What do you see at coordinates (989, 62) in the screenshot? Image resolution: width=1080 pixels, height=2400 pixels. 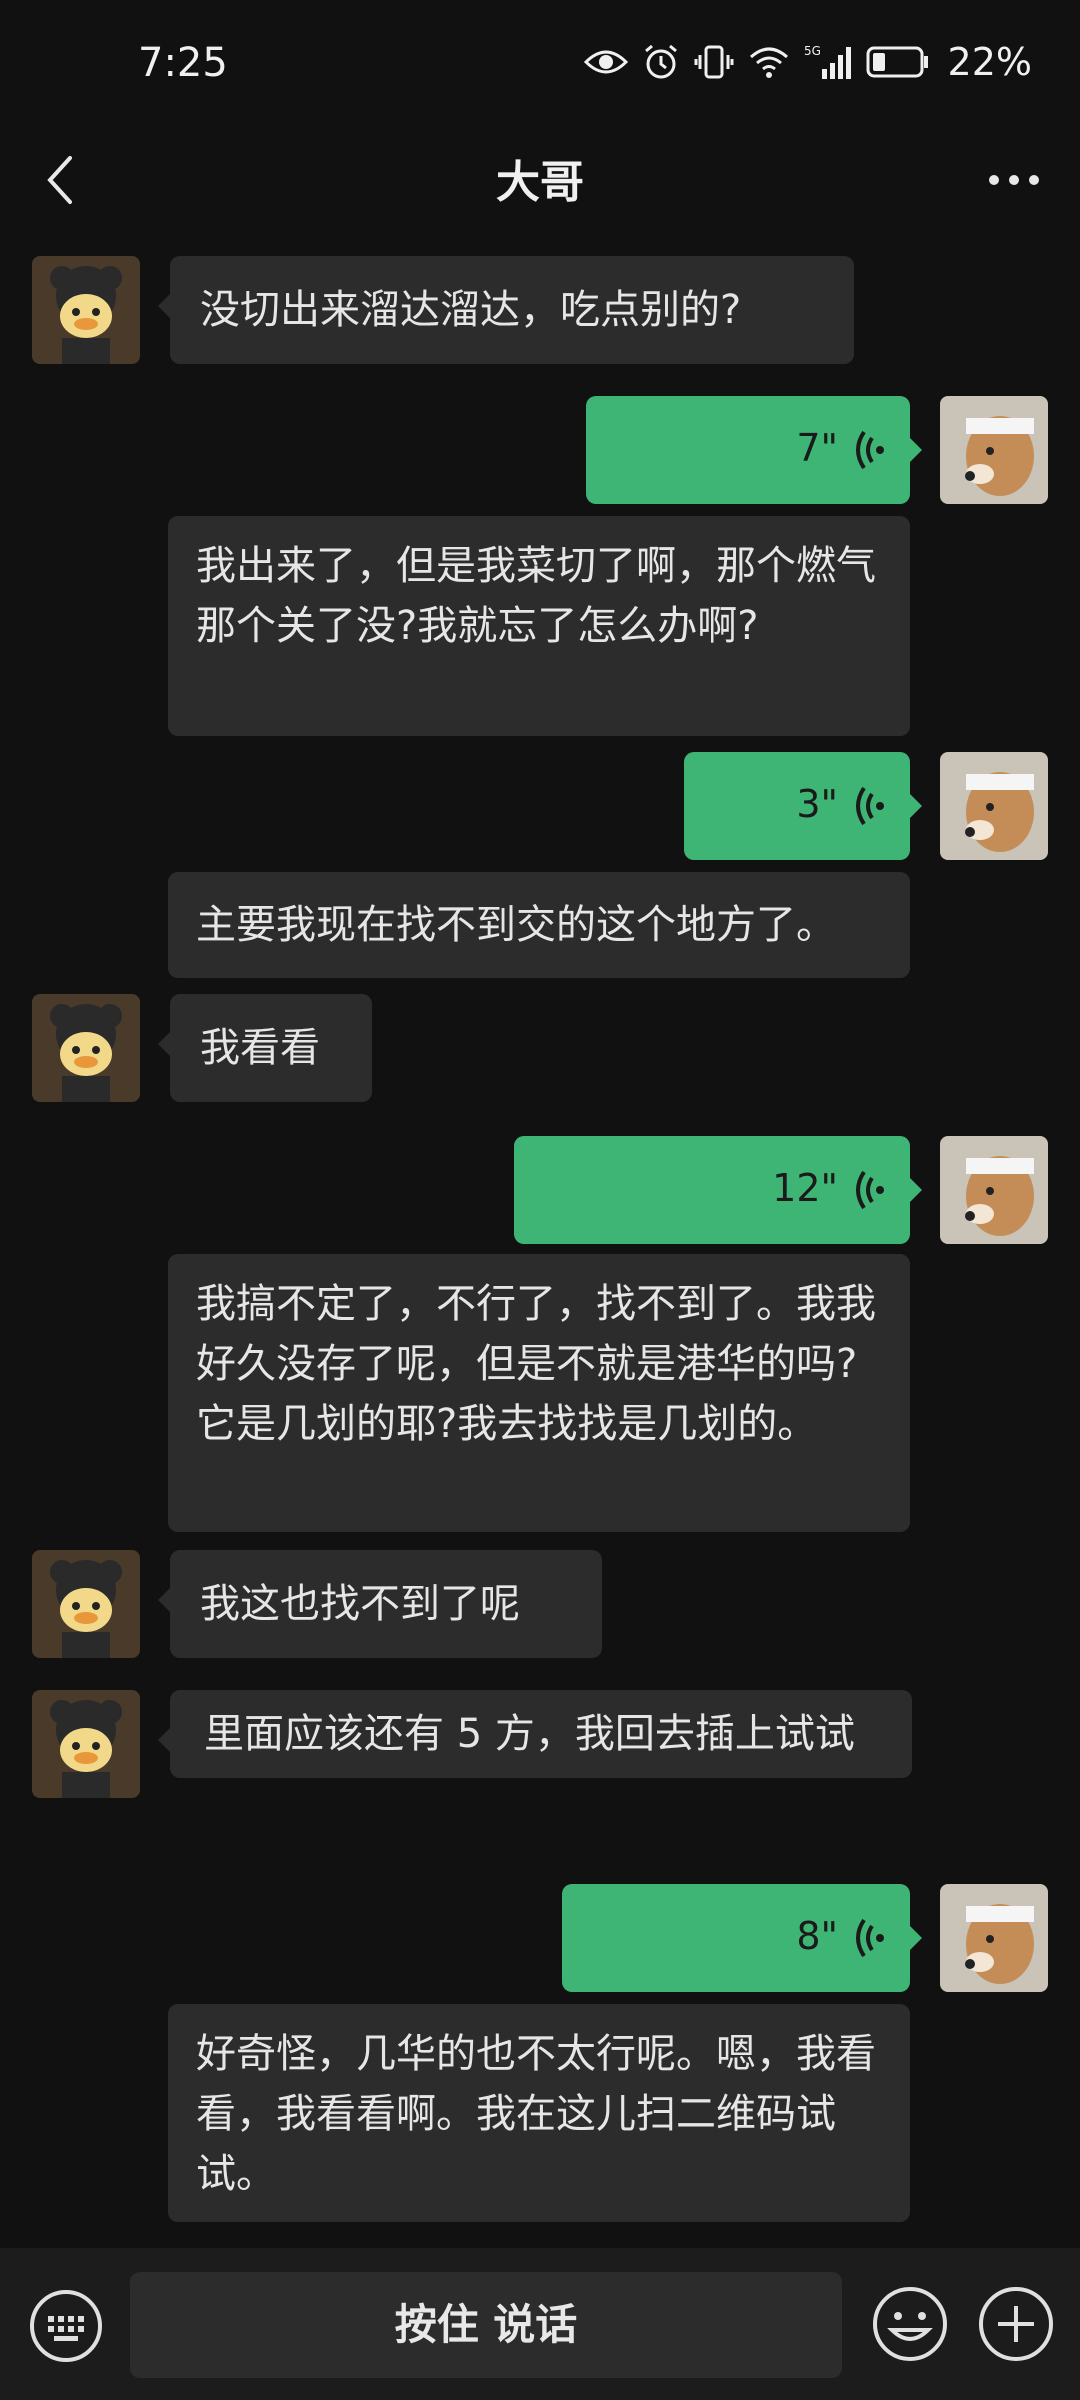 I see `battery-percent: 22%` at bounding box center [989, 62].